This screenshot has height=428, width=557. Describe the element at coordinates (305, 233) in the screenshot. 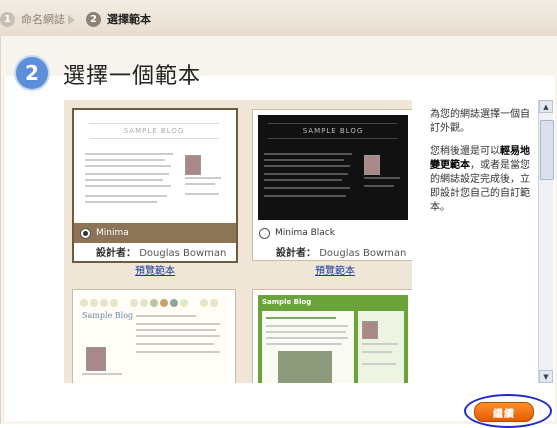

I see `template-name: Minima Black` at that location.